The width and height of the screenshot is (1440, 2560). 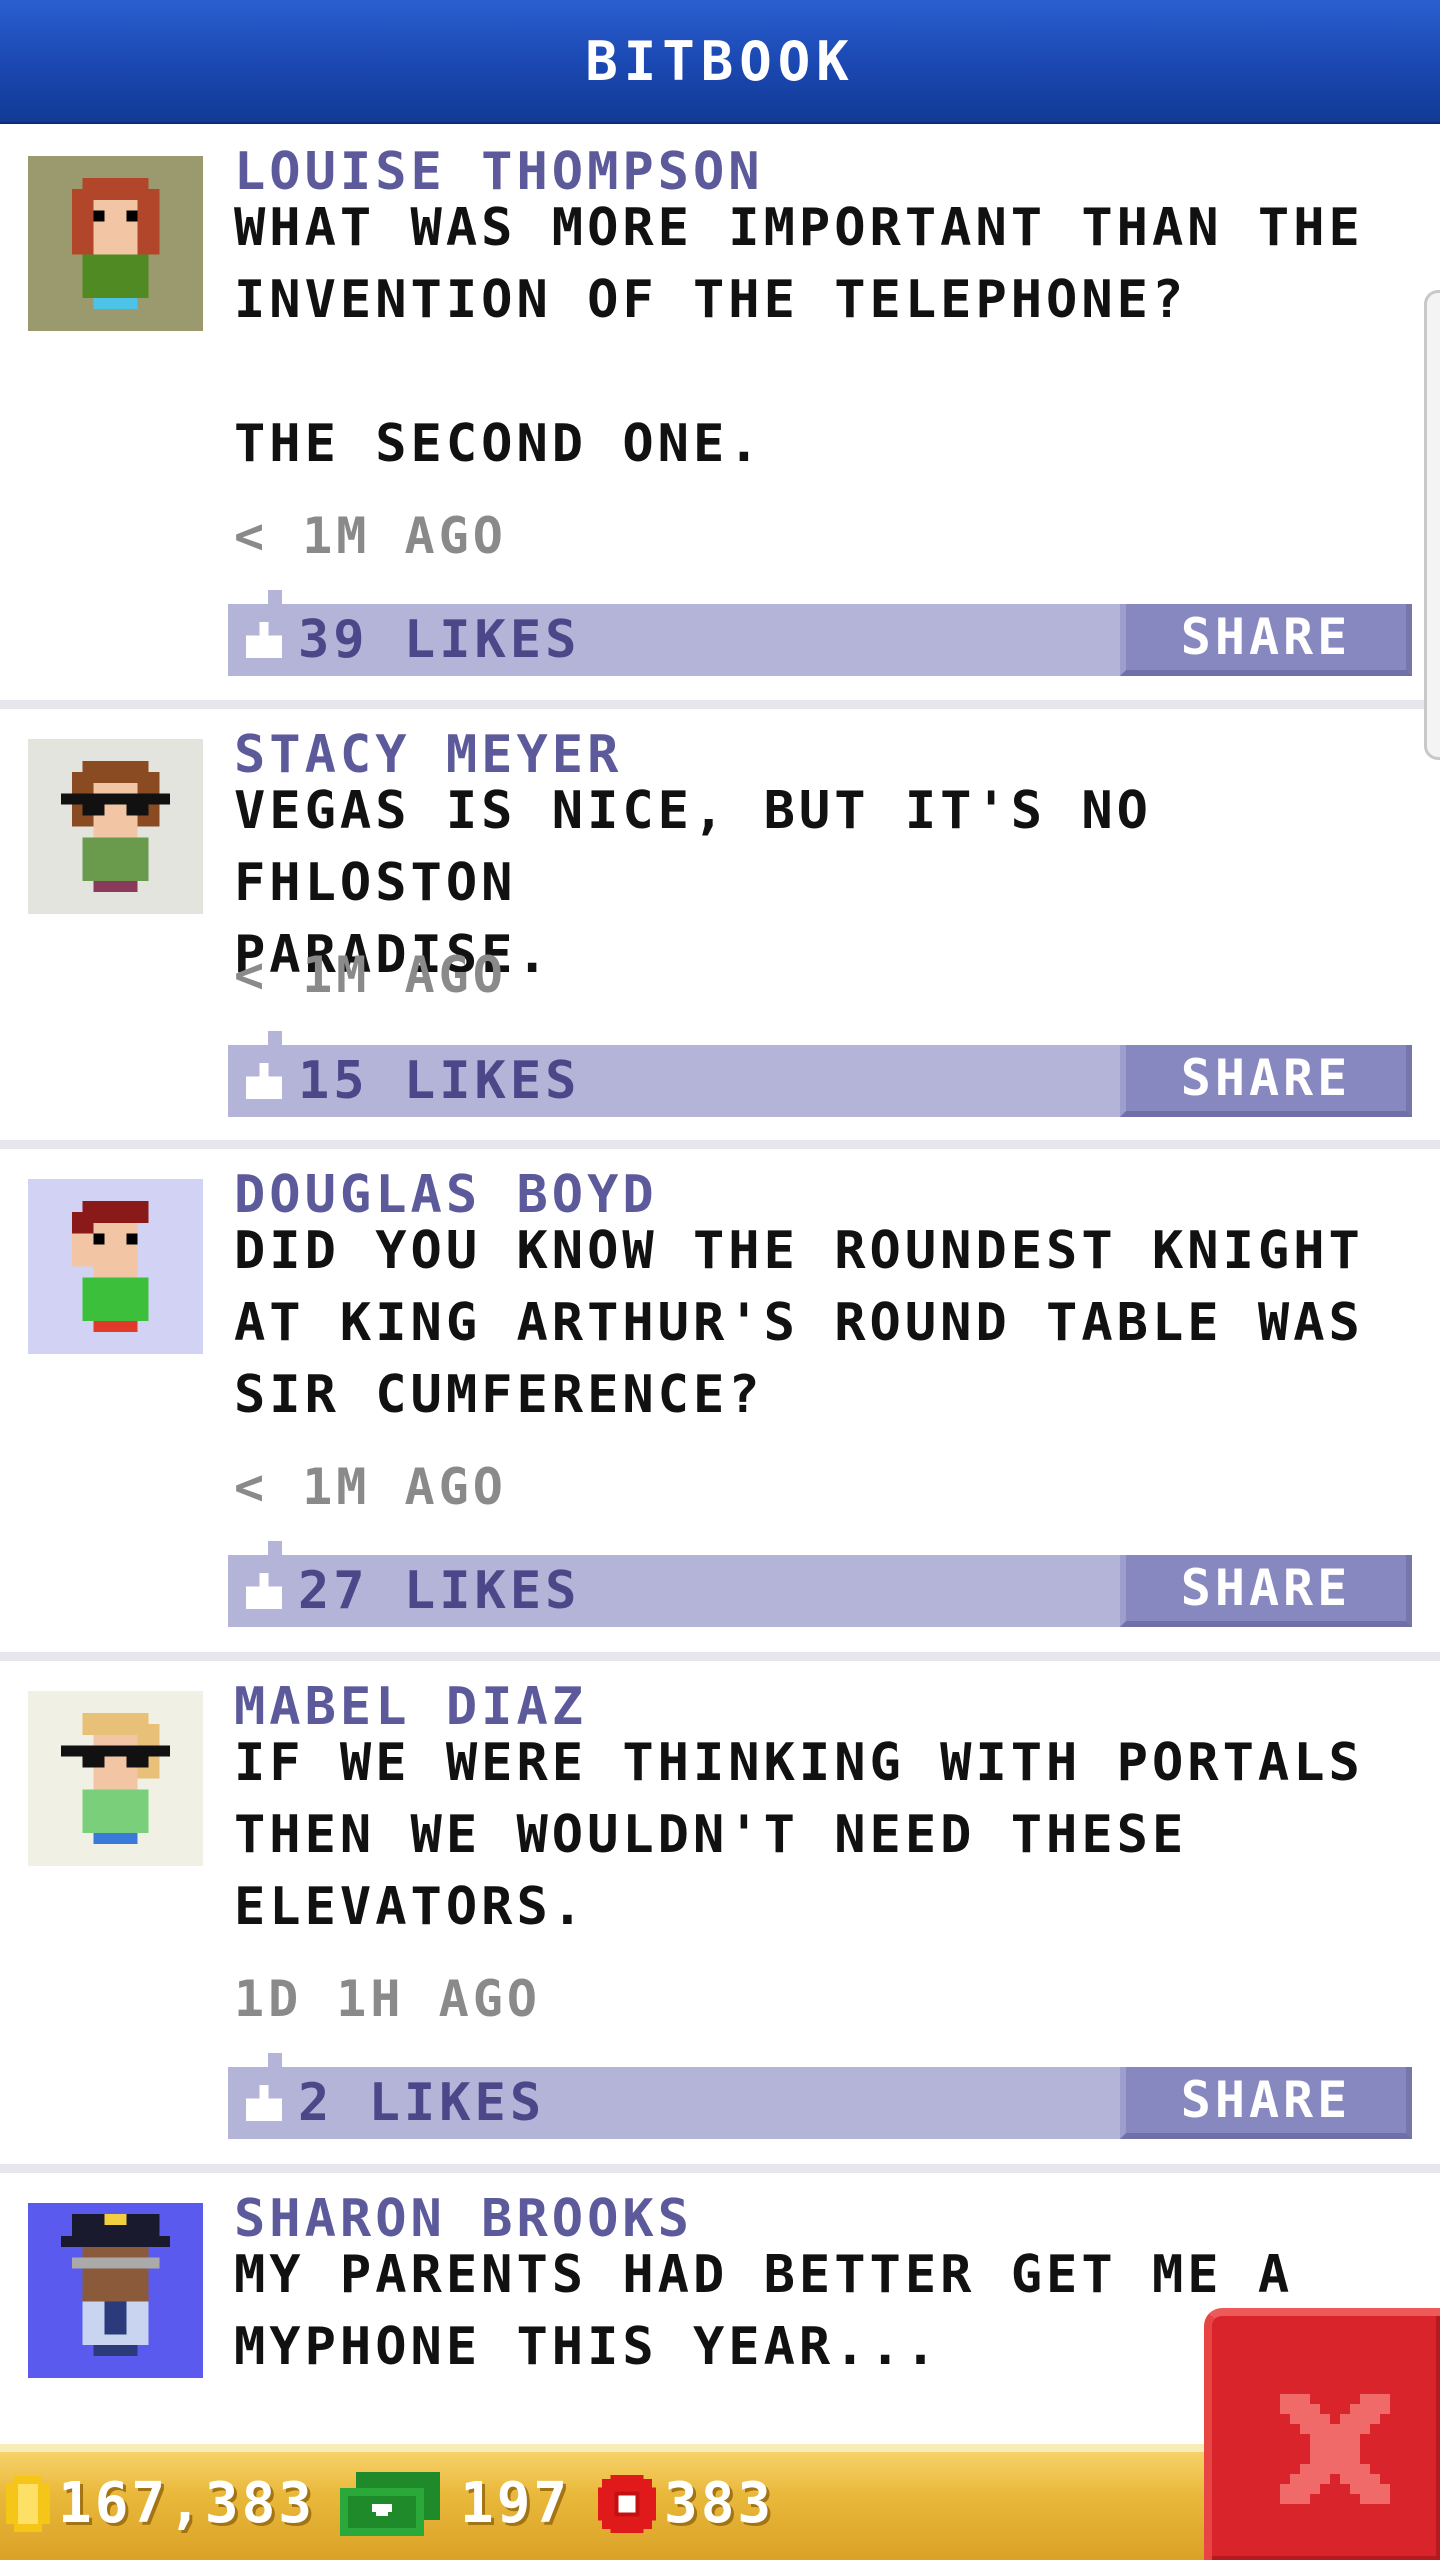 What do you see at coordinates (421, 2103) in the screenshot?
I see `like-count: 2 LIKES` at bounding box center [421, 2103].